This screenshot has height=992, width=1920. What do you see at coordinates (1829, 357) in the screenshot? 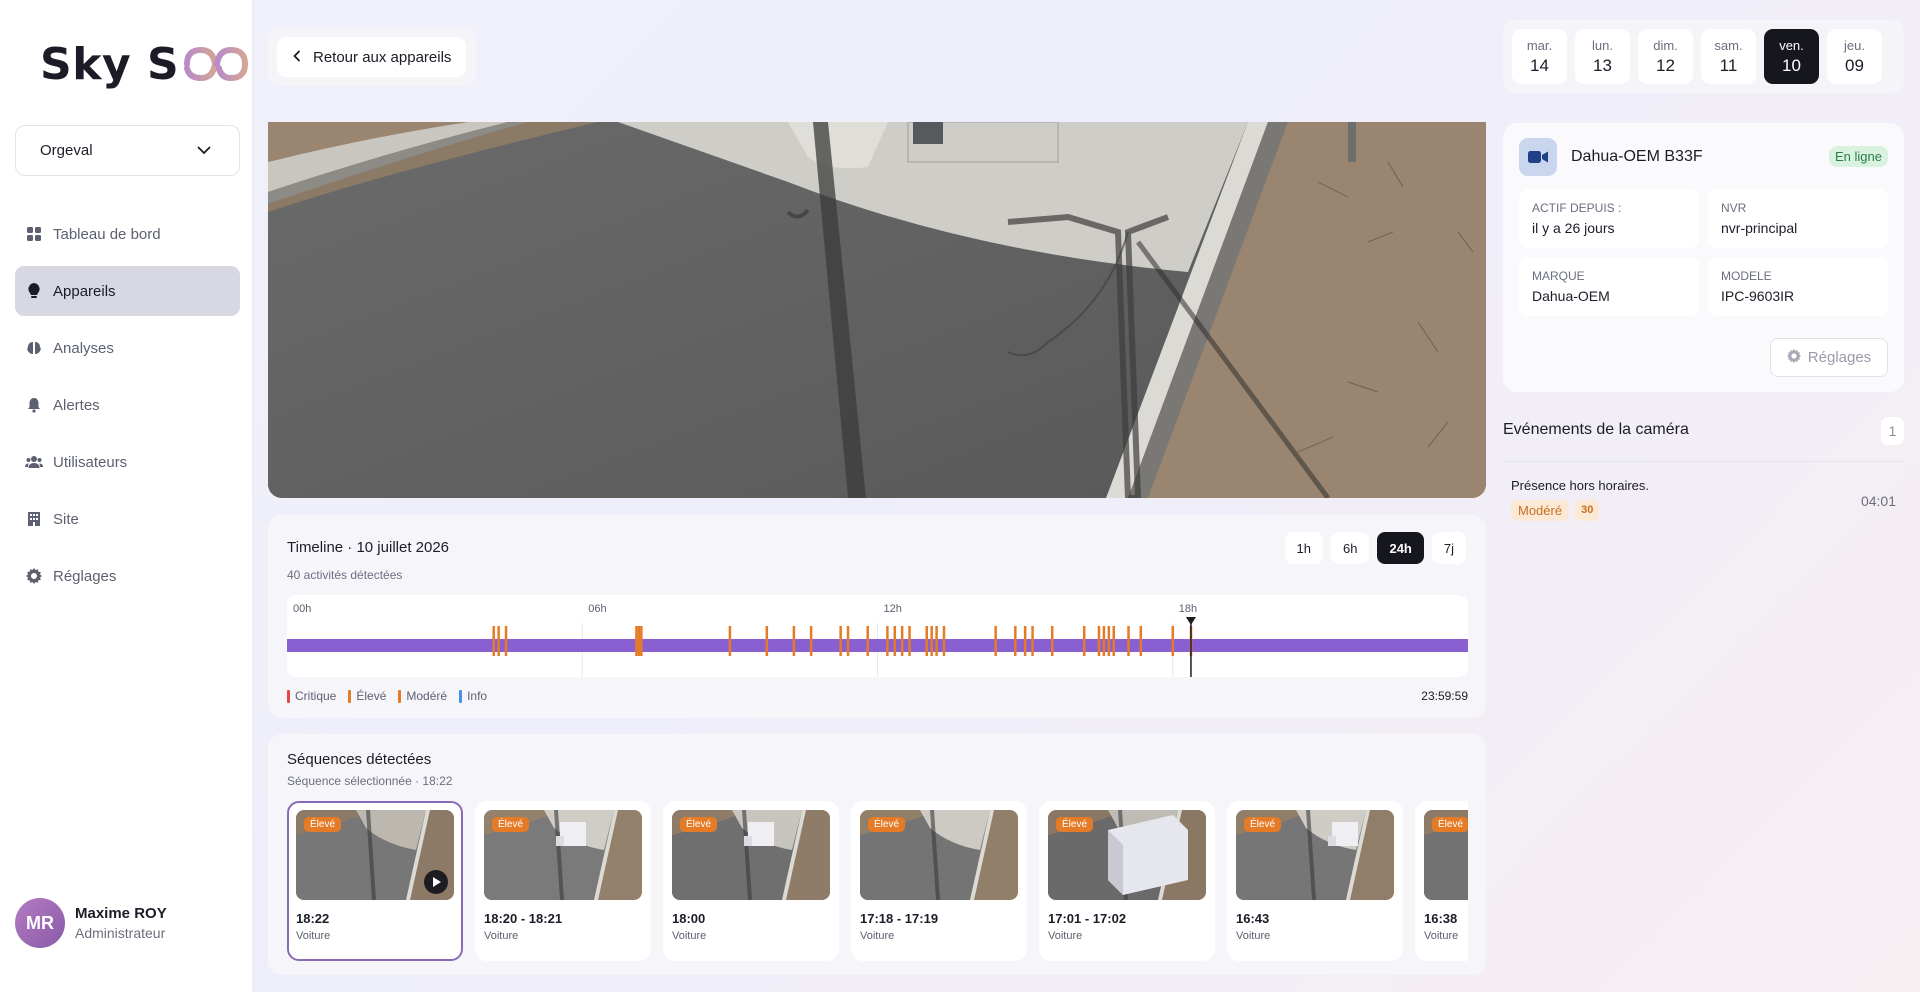
I see `camera-settings-button: Réglages` at bounding box center [1829, 357].